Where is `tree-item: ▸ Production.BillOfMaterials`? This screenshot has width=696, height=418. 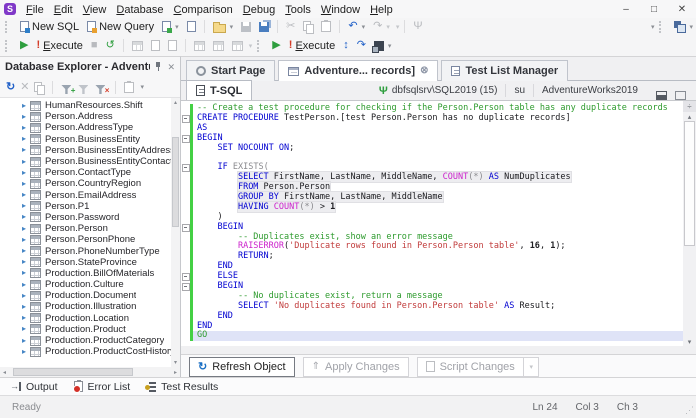 tree-item: ▸ Production.BillOfMaterials is located at coordinates (85, 273).